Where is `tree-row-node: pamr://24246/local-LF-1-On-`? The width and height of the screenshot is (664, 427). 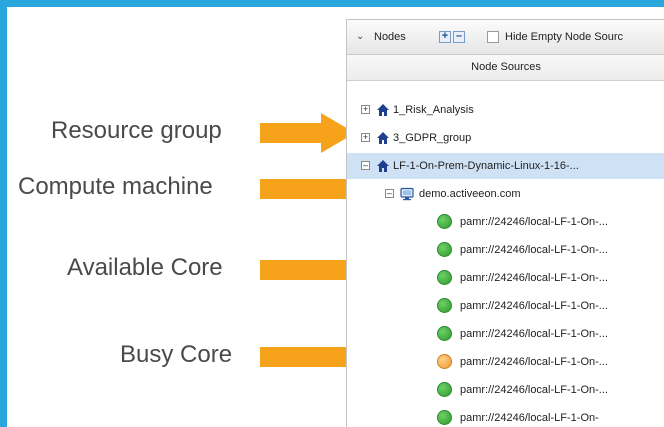
tree-row-node: pamr://24246/local-LF-1-On- is located at coordinates (505, 416).